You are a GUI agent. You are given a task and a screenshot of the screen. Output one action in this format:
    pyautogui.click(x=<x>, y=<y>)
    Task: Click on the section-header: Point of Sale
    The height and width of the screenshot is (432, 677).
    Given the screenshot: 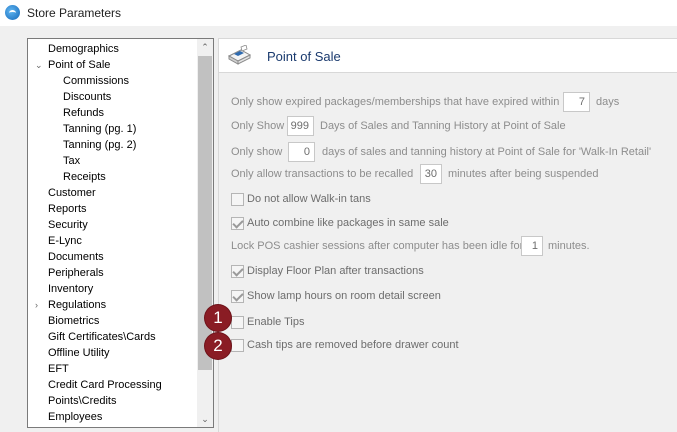 What is the action you would take?
    pyautogui.click(x=448, y=56)
    